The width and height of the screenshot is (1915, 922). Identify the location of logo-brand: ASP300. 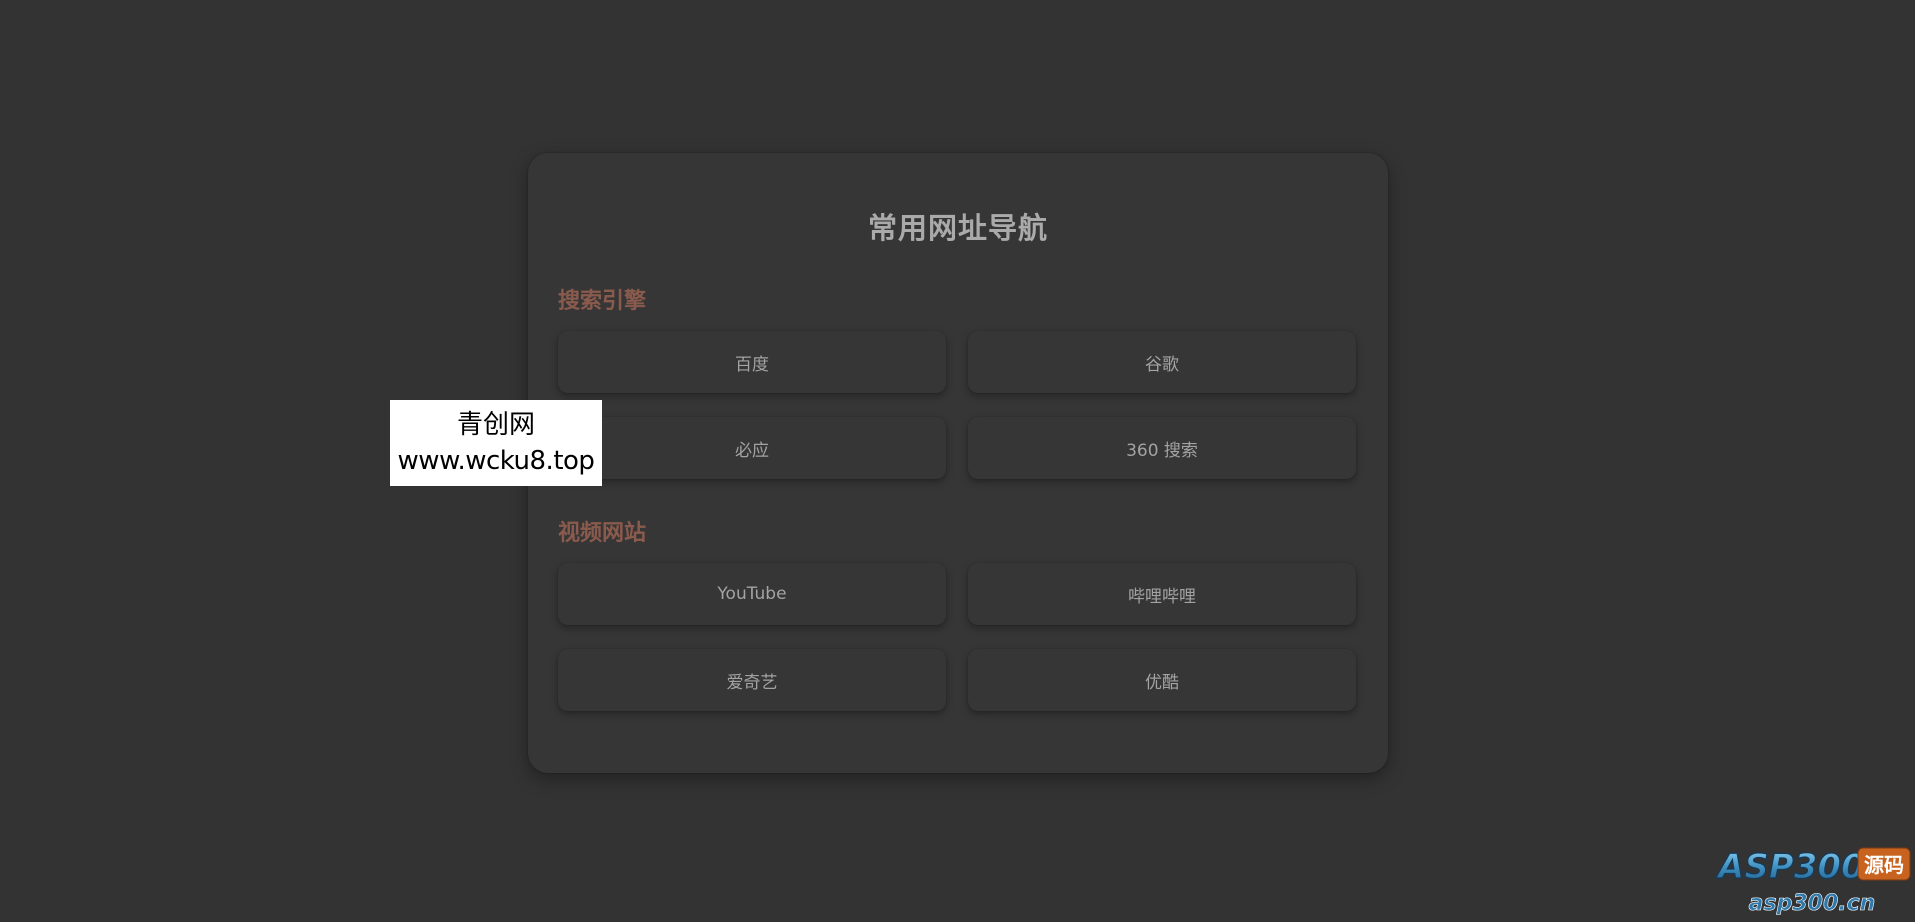
(1790, 867).